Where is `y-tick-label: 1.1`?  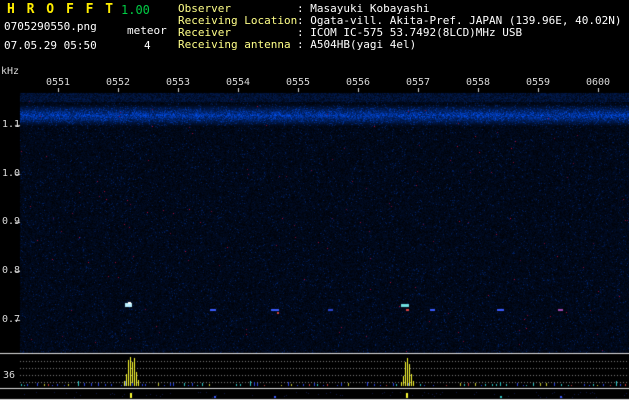 y-tick-label: 1.1 is located at coordinates (11, 124).